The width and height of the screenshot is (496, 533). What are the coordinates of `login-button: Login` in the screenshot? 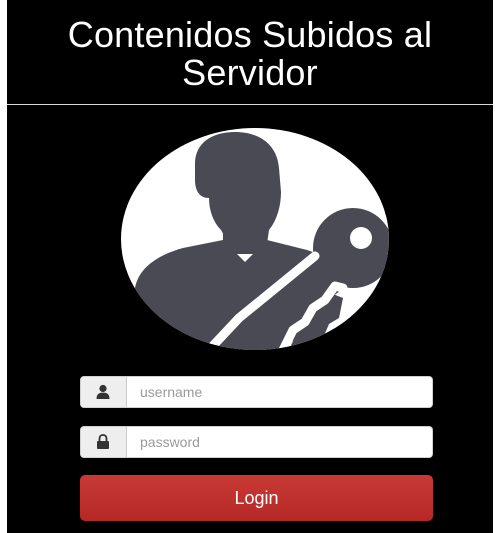 It's located at (256, 498).